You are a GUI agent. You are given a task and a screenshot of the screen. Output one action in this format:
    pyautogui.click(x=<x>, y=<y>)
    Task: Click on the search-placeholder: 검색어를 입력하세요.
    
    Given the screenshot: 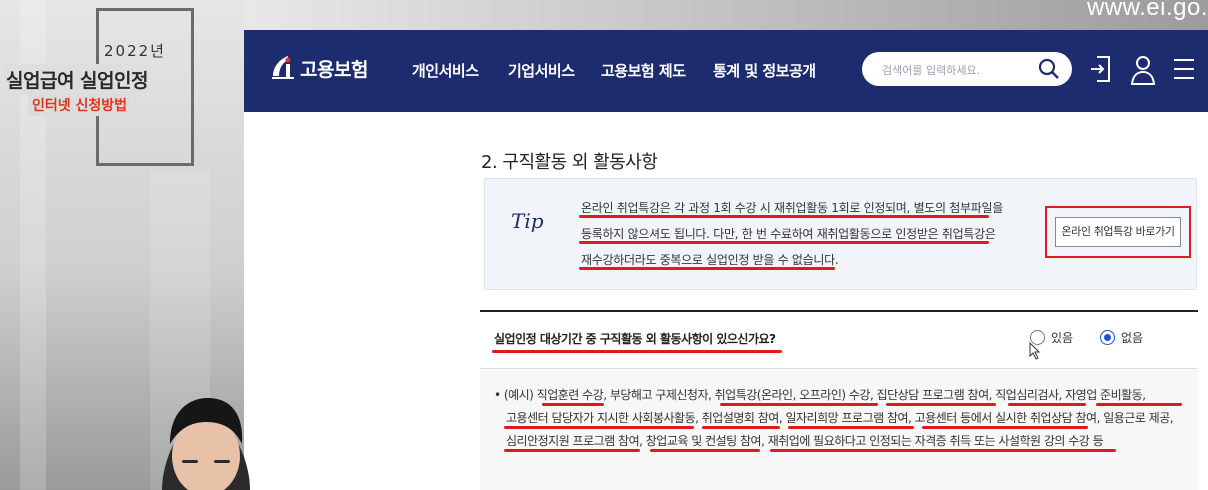 What is the action you would take?
    pyautogui.click(x=931, y=70)
    